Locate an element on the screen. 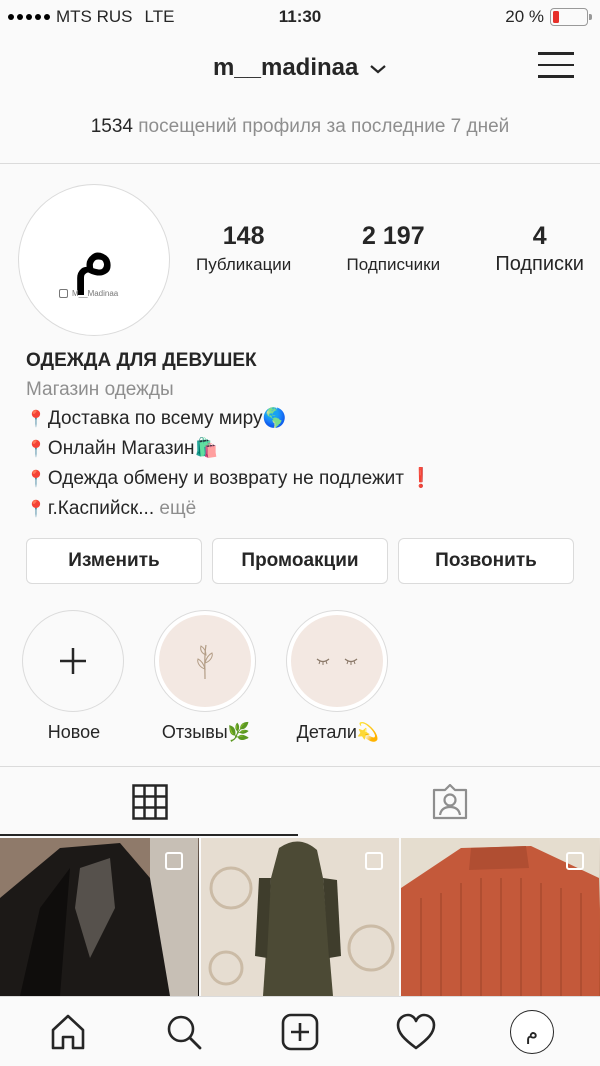 The image size is (600, 1066). highlight-label: Новое is located at coordinates (74, 732).